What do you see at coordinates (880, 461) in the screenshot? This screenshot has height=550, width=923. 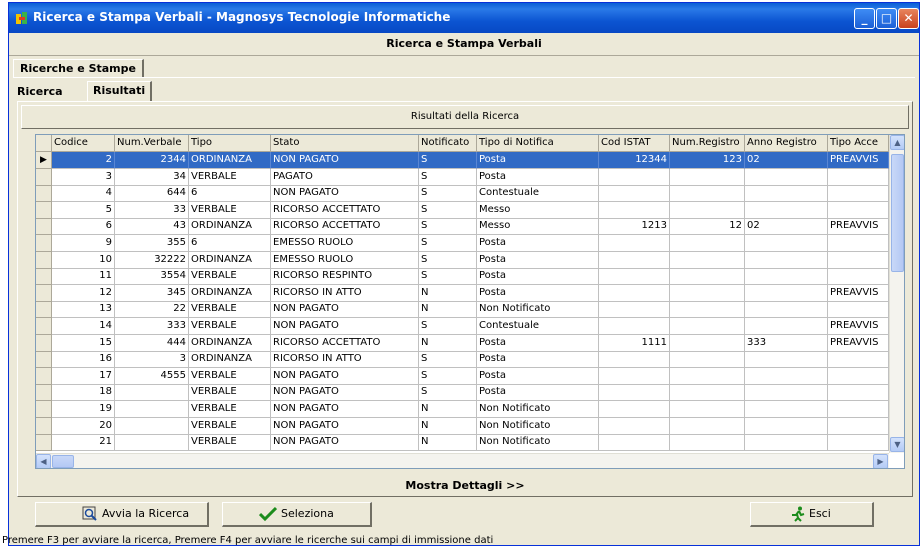 I see `scroll-right-icon: ▶` at bounding box center [880, 461].